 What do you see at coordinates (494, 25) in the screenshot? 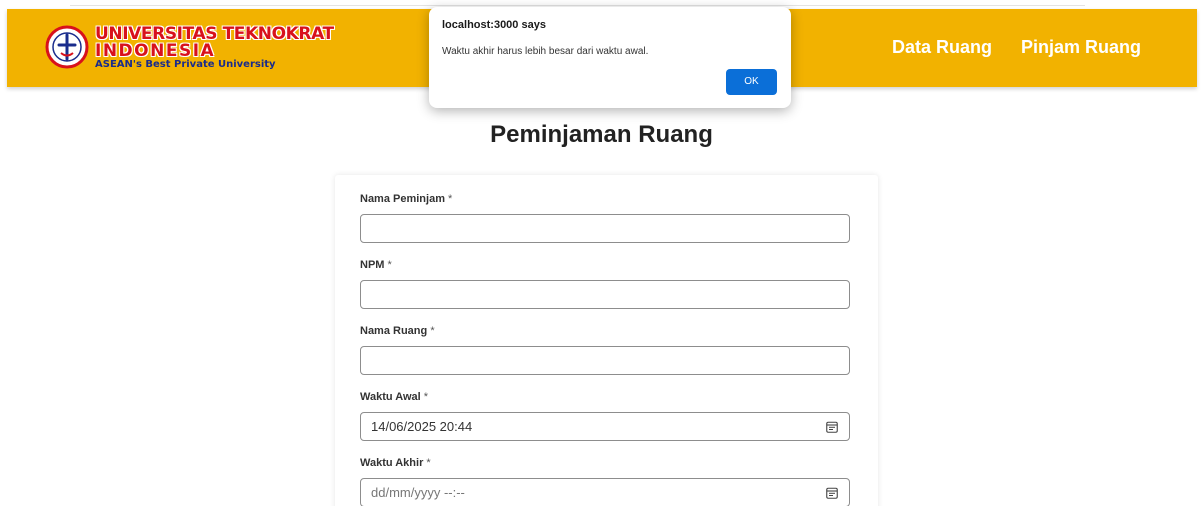
I see `alert-title: localhost:3000 says` at bounding box center [494, 25].